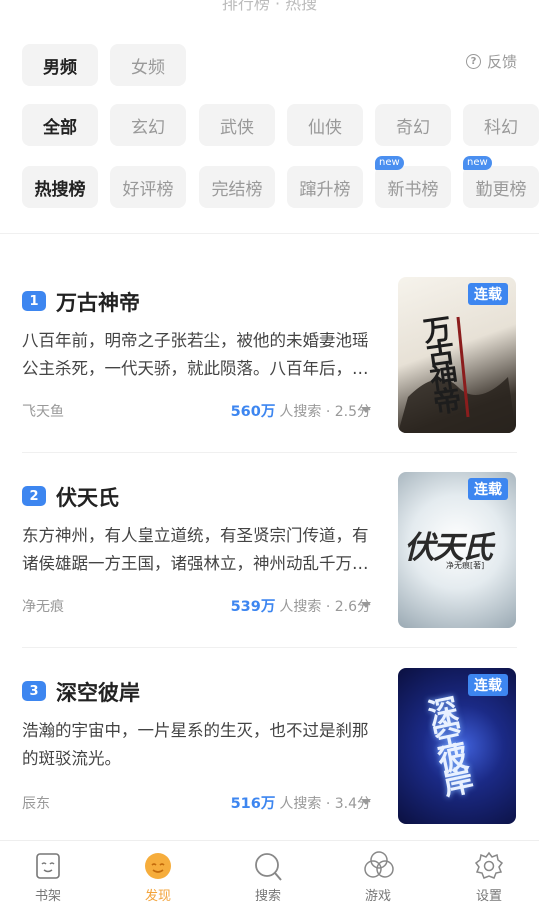 This screenshot has width=539, height=908. Describe the element at coordinates (60, 125) in the screenshot. I see `category-tab-all: 全部` at that location.